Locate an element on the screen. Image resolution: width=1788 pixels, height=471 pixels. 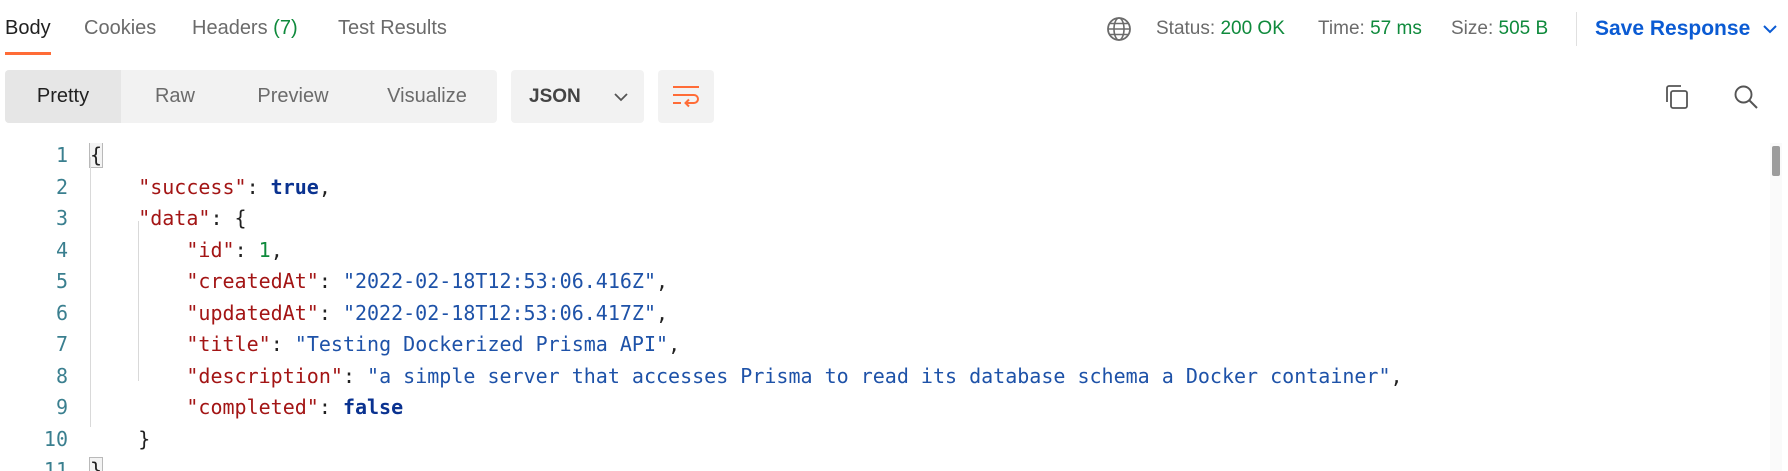
code-token: false is located at coordinates (373, 407).